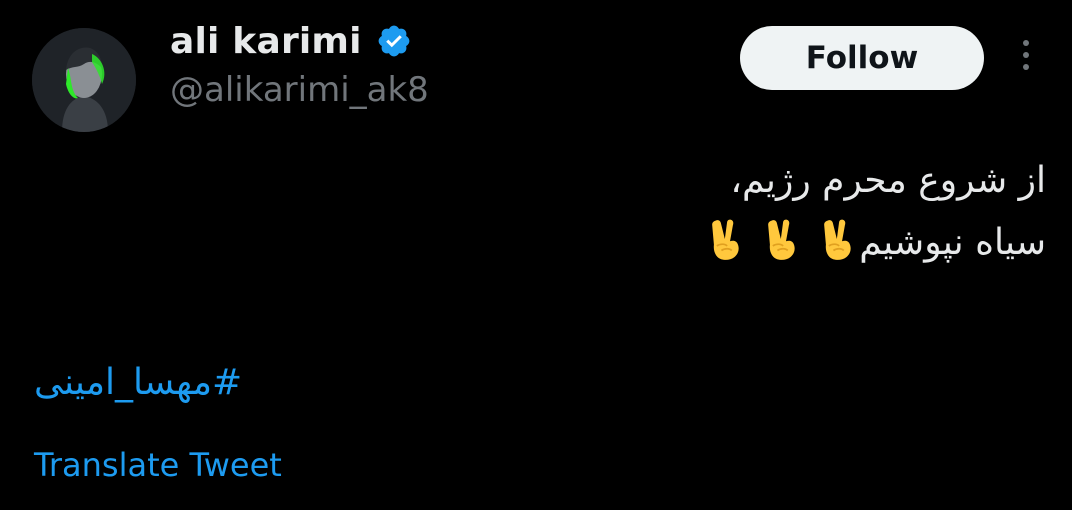 Image resolution: width=1072 pixels, height=510 pixels. Describe the element at coordinates (299, 90) in the screenshot. I see `author-handle: @alikarimi_ak8` at that location.